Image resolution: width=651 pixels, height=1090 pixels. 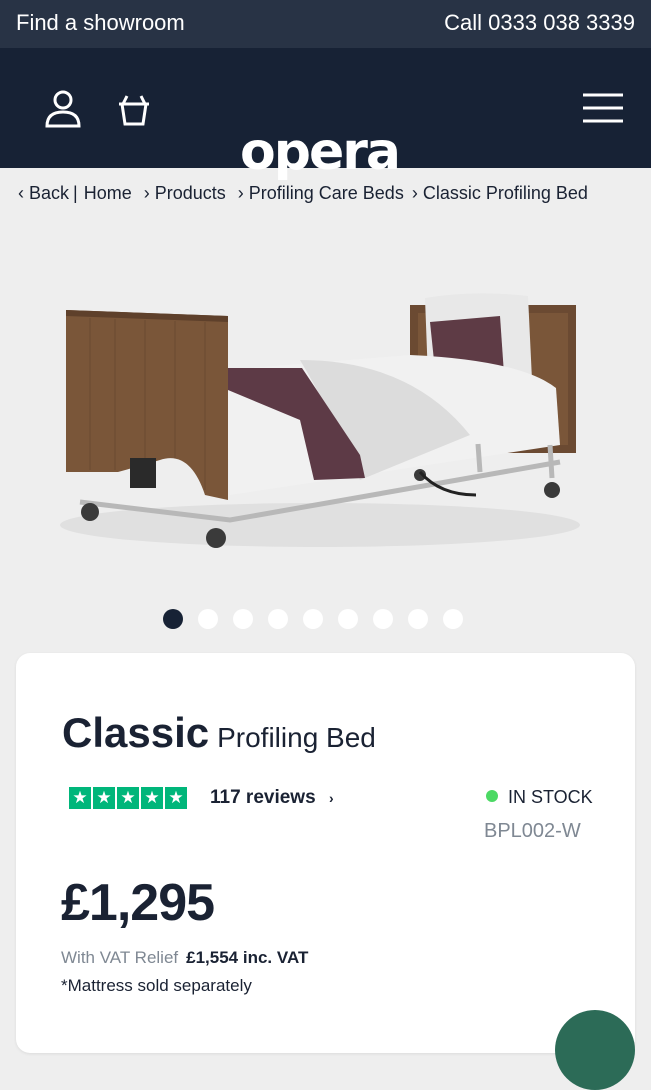 I want to click on top-bar: Find a showroom Call 0333 038 3339, so click(x=325, y=24).